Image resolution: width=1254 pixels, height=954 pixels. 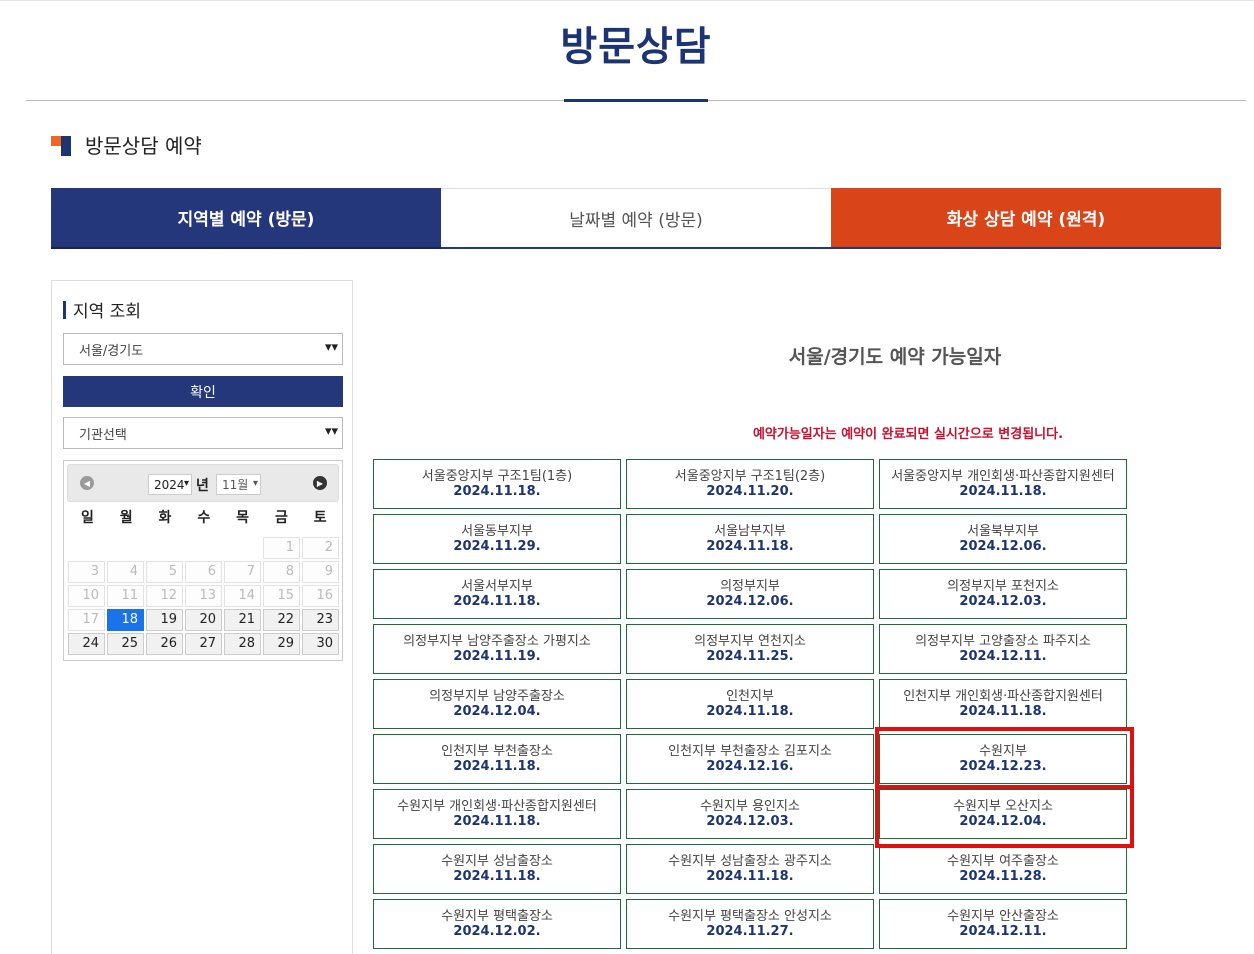 What do you see at coordinates (242, 644) in the screenshot?
I see `calendar-day: 28` at bounding box center [242, 644].